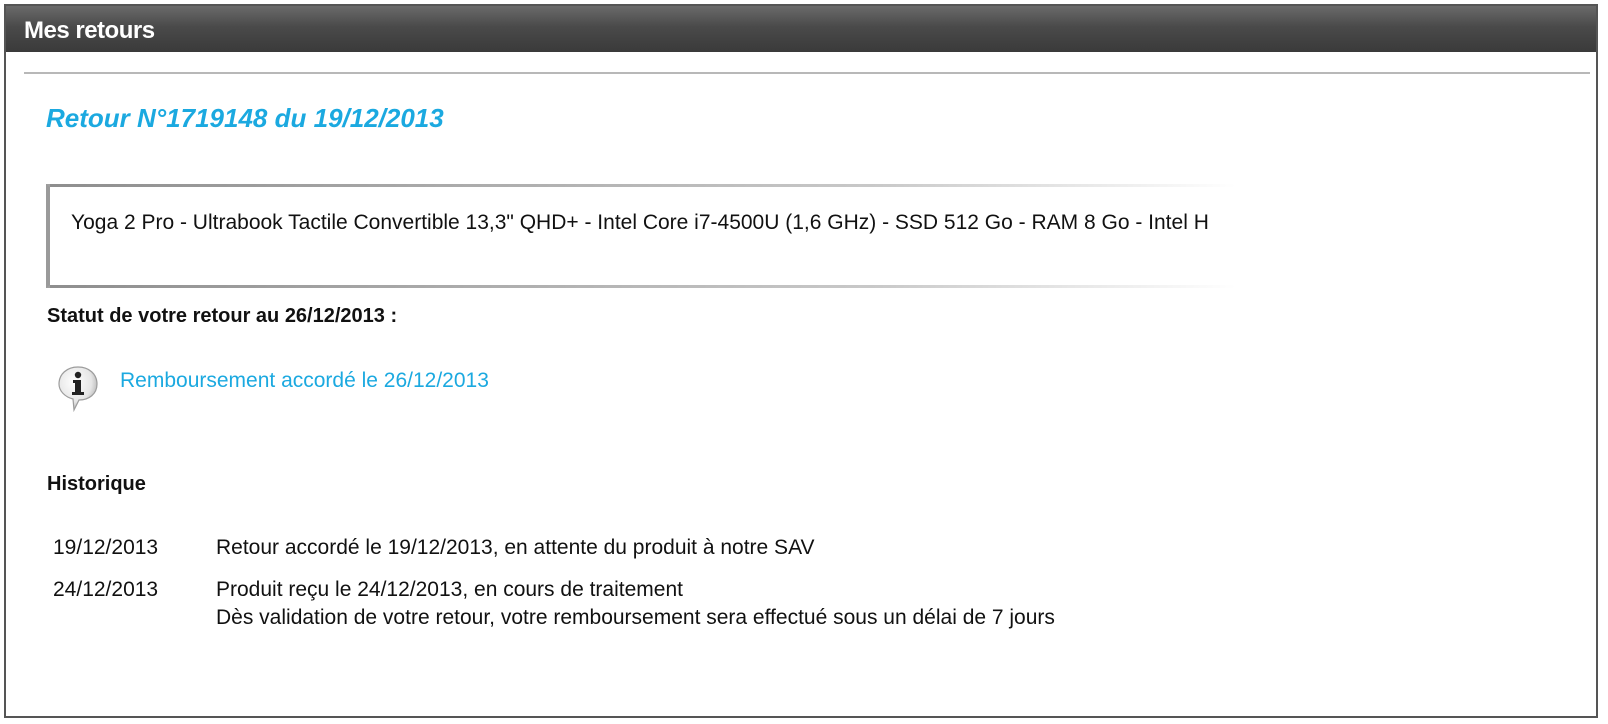 This screenshot has width=1608, height=724. What do you see at coordinates (78, 388) in the screenshot?
I see `info-icon` at bounding box center [78, 388].